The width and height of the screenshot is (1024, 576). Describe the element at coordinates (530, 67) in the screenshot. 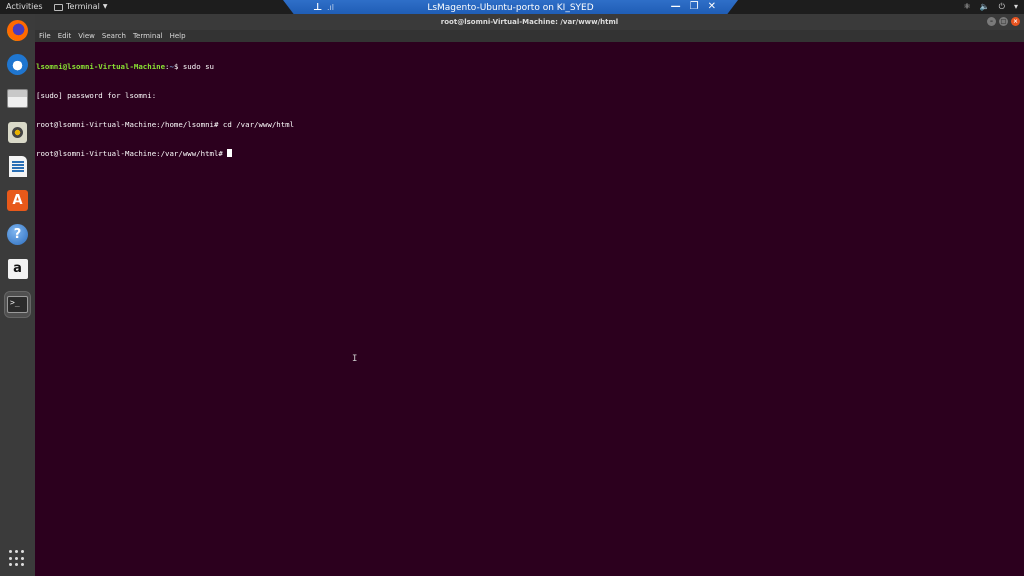

I see `terminal-line: lsomni@lsomni-Virtual-Machine:~$ sudo su` at that location.